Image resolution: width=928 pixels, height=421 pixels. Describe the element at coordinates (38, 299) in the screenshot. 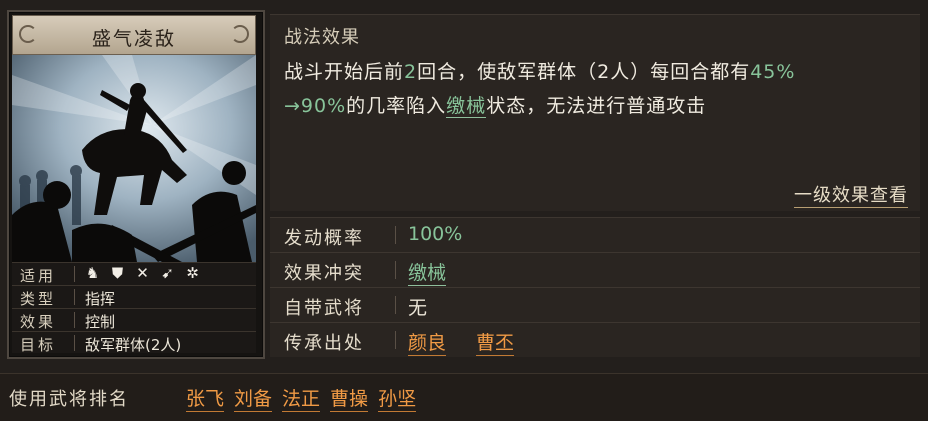

I see `info-key: 类型` at that location.